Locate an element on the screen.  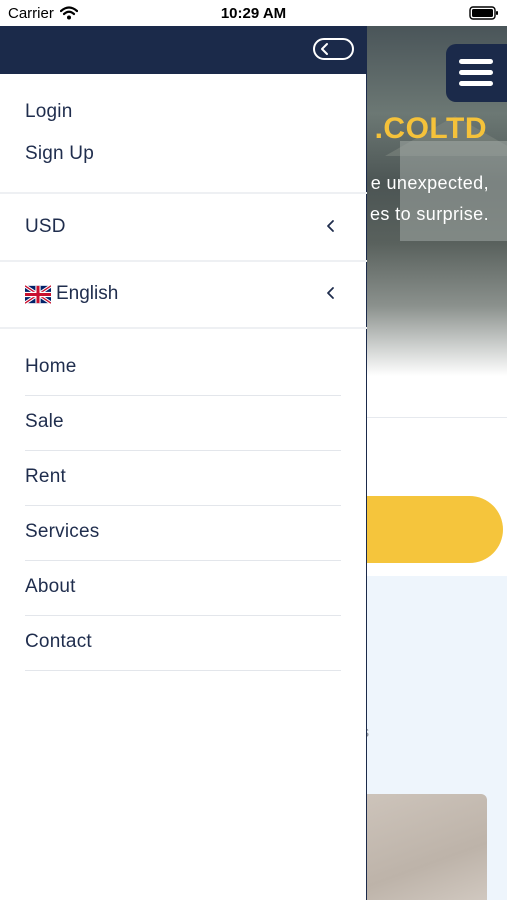
drawer-header is located at coordinates (183, 50).